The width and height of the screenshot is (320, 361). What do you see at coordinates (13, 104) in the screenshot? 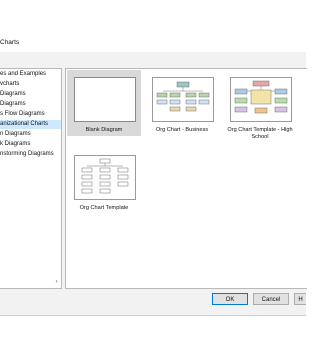
I see `tree-item-diagrams-2: Diagrams` at bounding box center [13, 104].